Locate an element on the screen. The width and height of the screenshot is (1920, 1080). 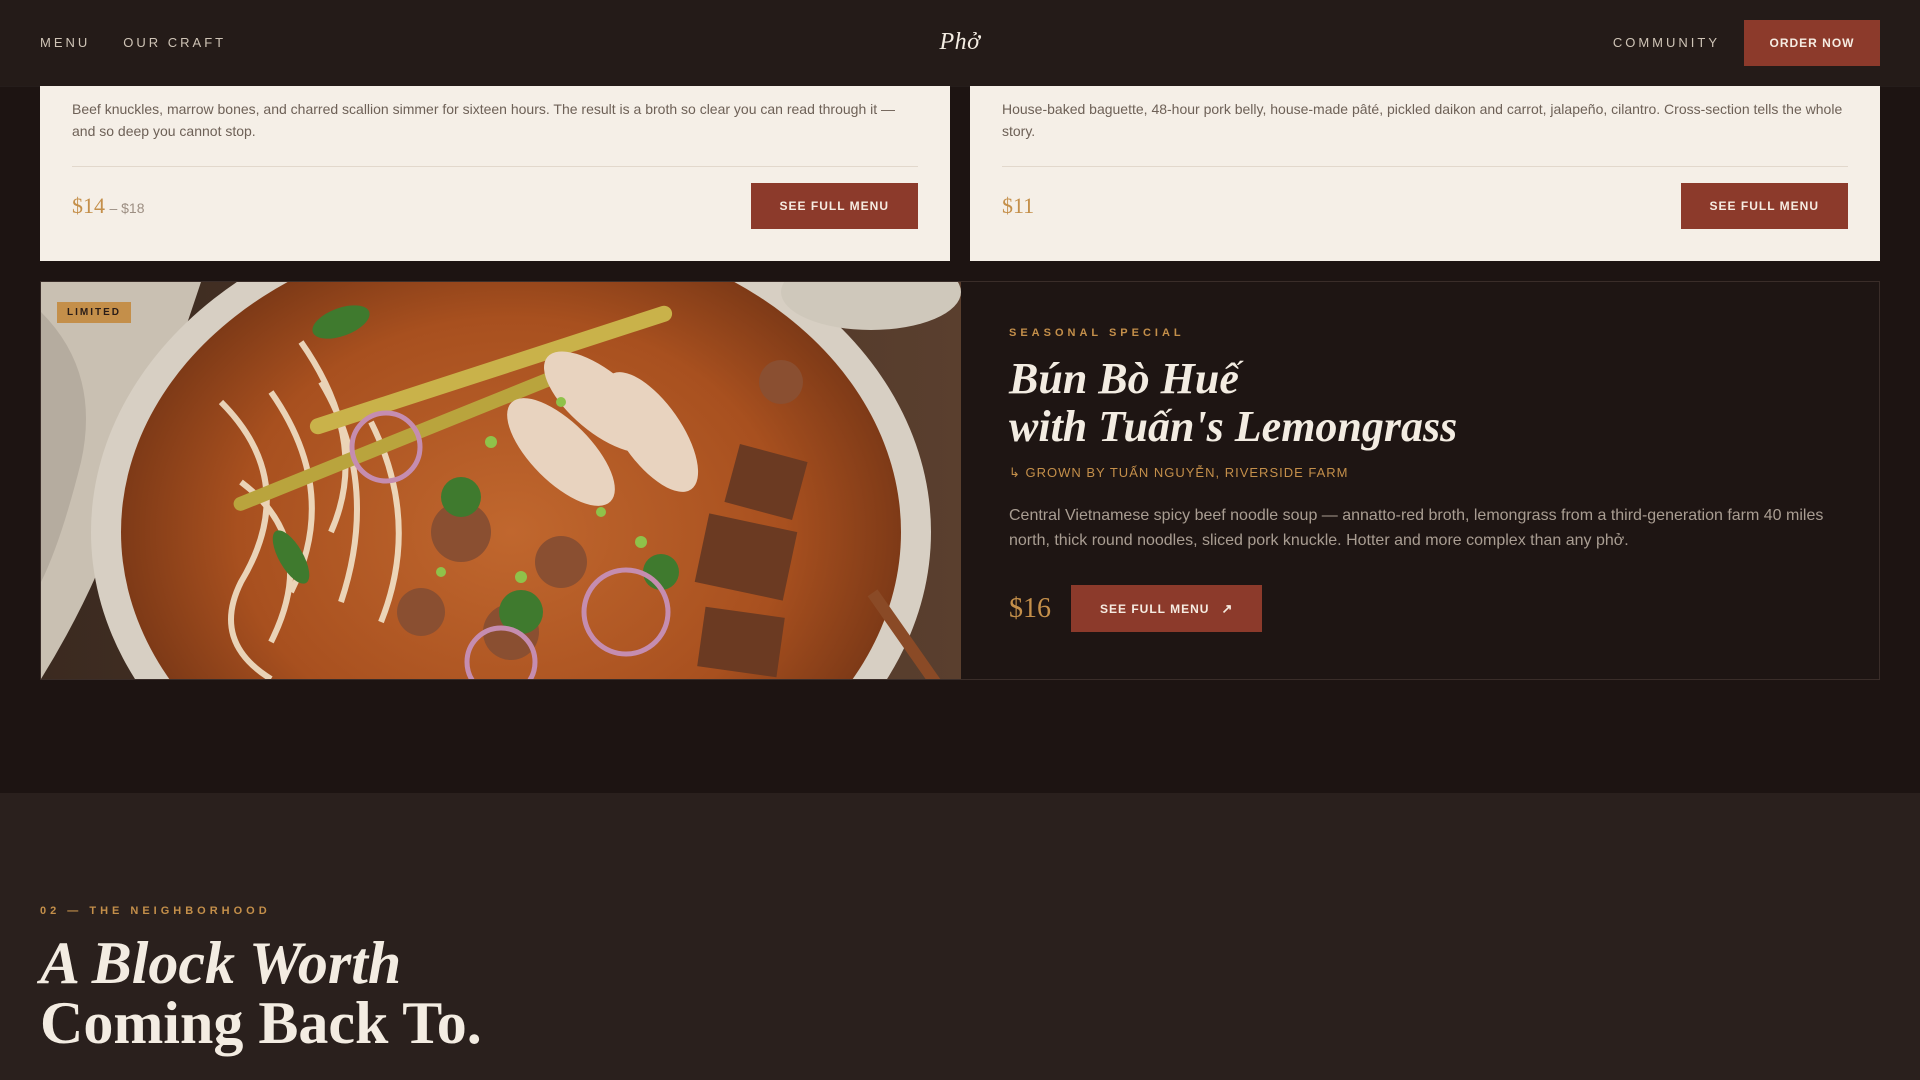
seasonal-footer: $16 SEE FULL MENU ↗ is located at coordinates (1420, 608).